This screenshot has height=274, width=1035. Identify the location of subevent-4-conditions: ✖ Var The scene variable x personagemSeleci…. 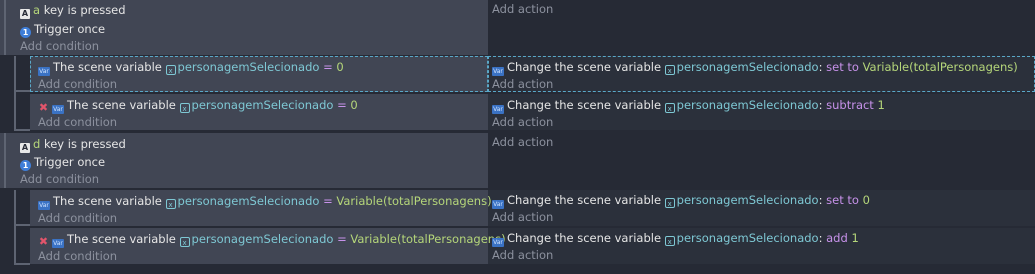
(268, 246).